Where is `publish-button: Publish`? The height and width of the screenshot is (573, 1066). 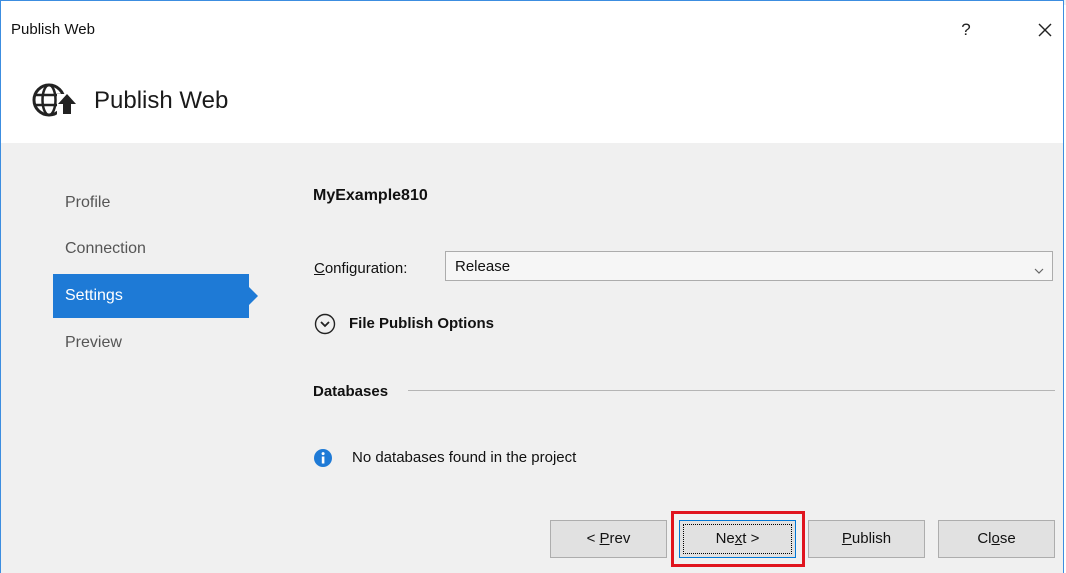
publish-button: Publish is located at coordinates (866, 539).